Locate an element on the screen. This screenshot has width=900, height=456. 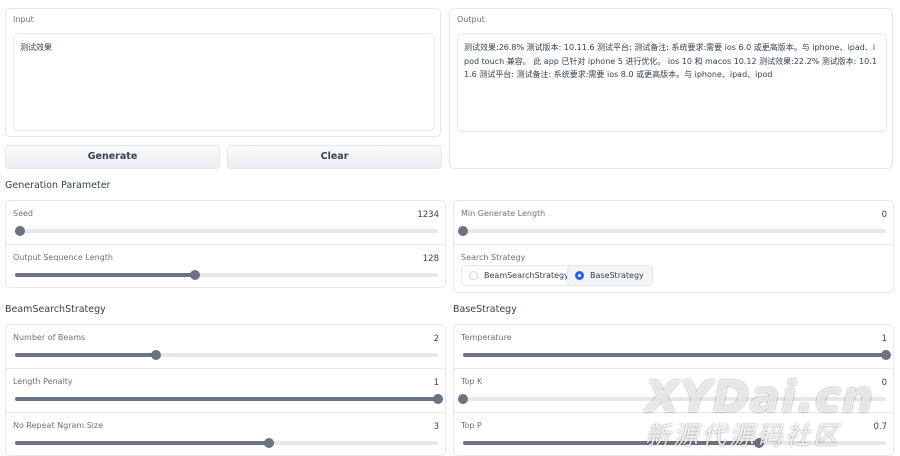
num-beams-slider-row: Number of Beams 2 is located at coordinates (225, 346).